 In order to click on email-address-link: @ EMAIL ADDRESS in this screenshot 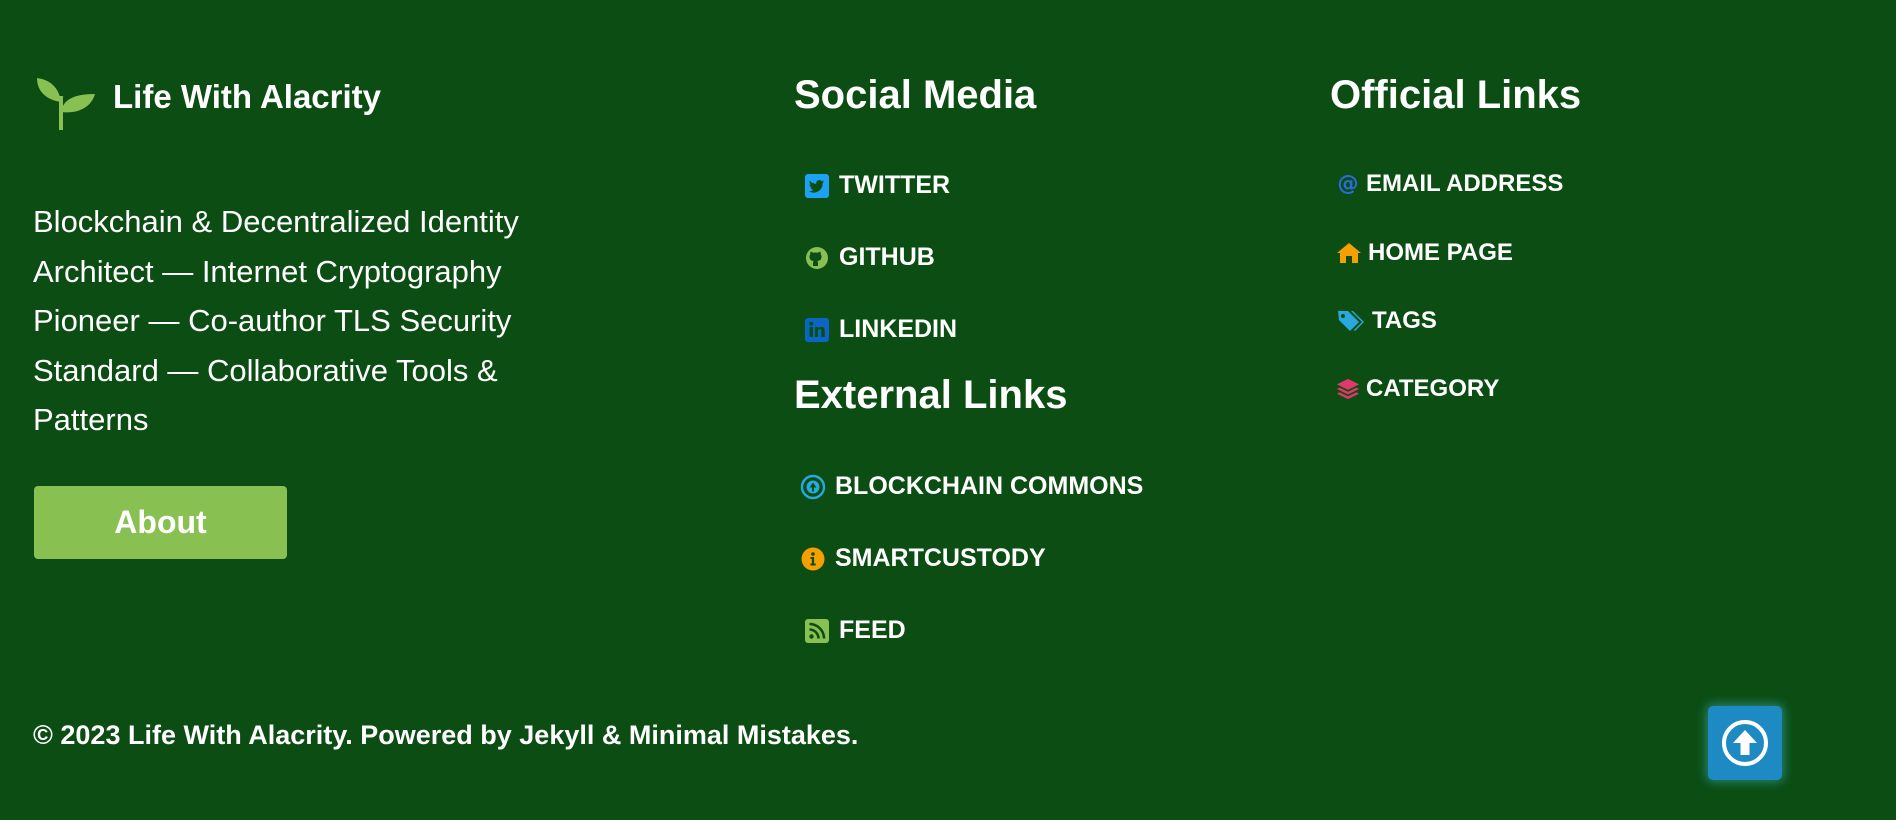, I will do `click(1449, 184)`.